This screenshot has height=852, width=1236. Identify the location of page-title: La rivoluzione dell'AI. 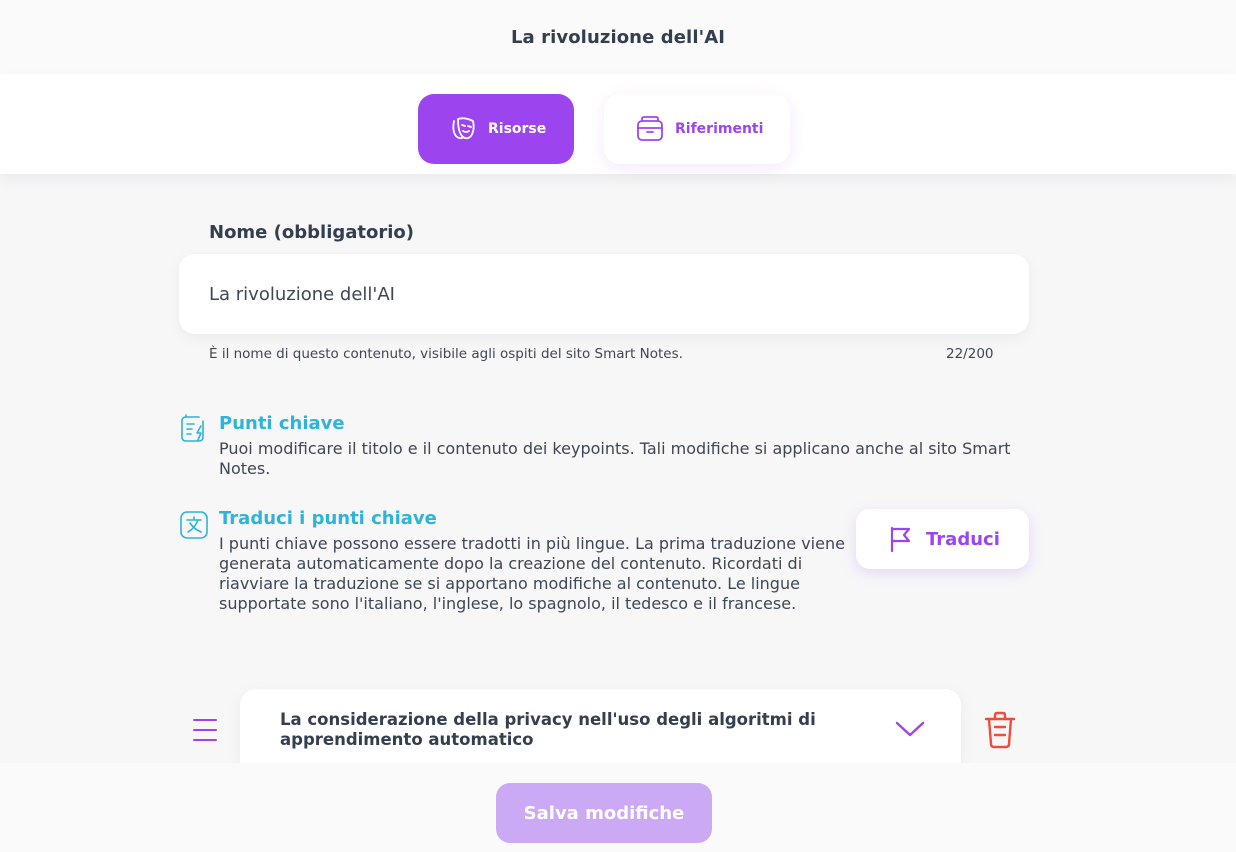
(618, 37).